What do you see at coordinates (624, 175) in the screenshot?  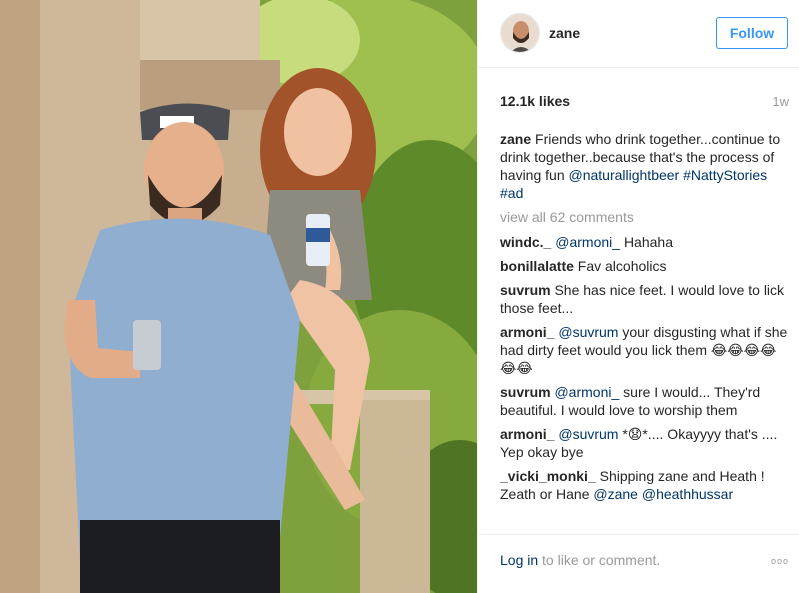 I see `caption-mention: @naturallightbeer` at bounding box center [624, 175].